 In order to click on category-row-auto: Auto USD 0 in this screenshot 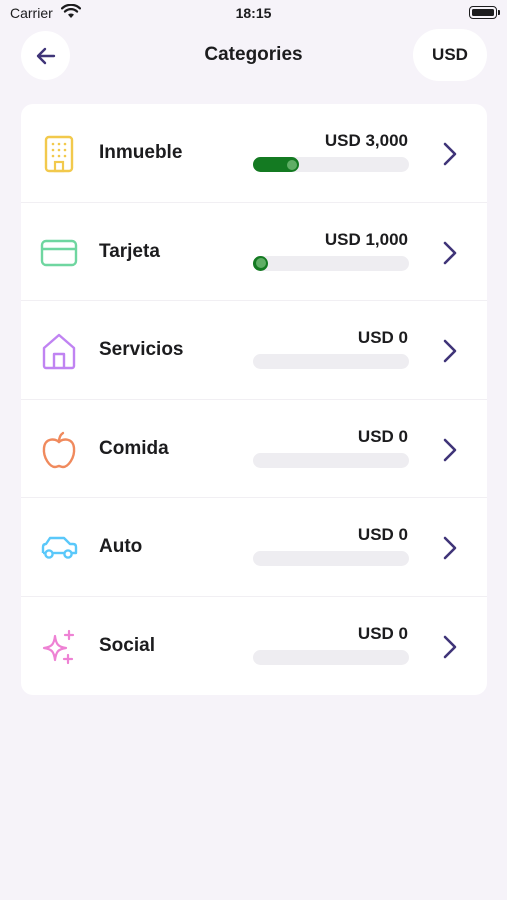, I will do `click(254, 547)`.